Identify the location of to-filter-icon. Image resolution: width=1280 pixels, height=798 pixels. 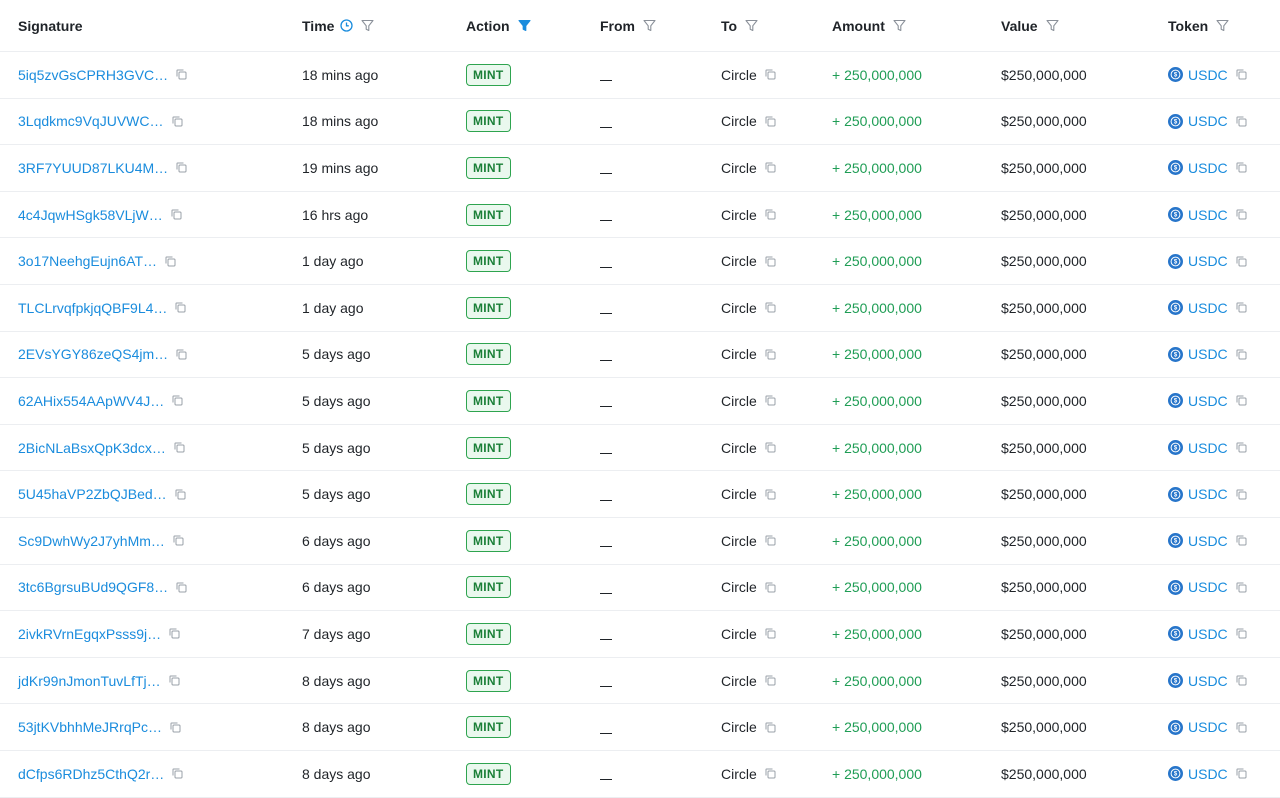
(751, 25).